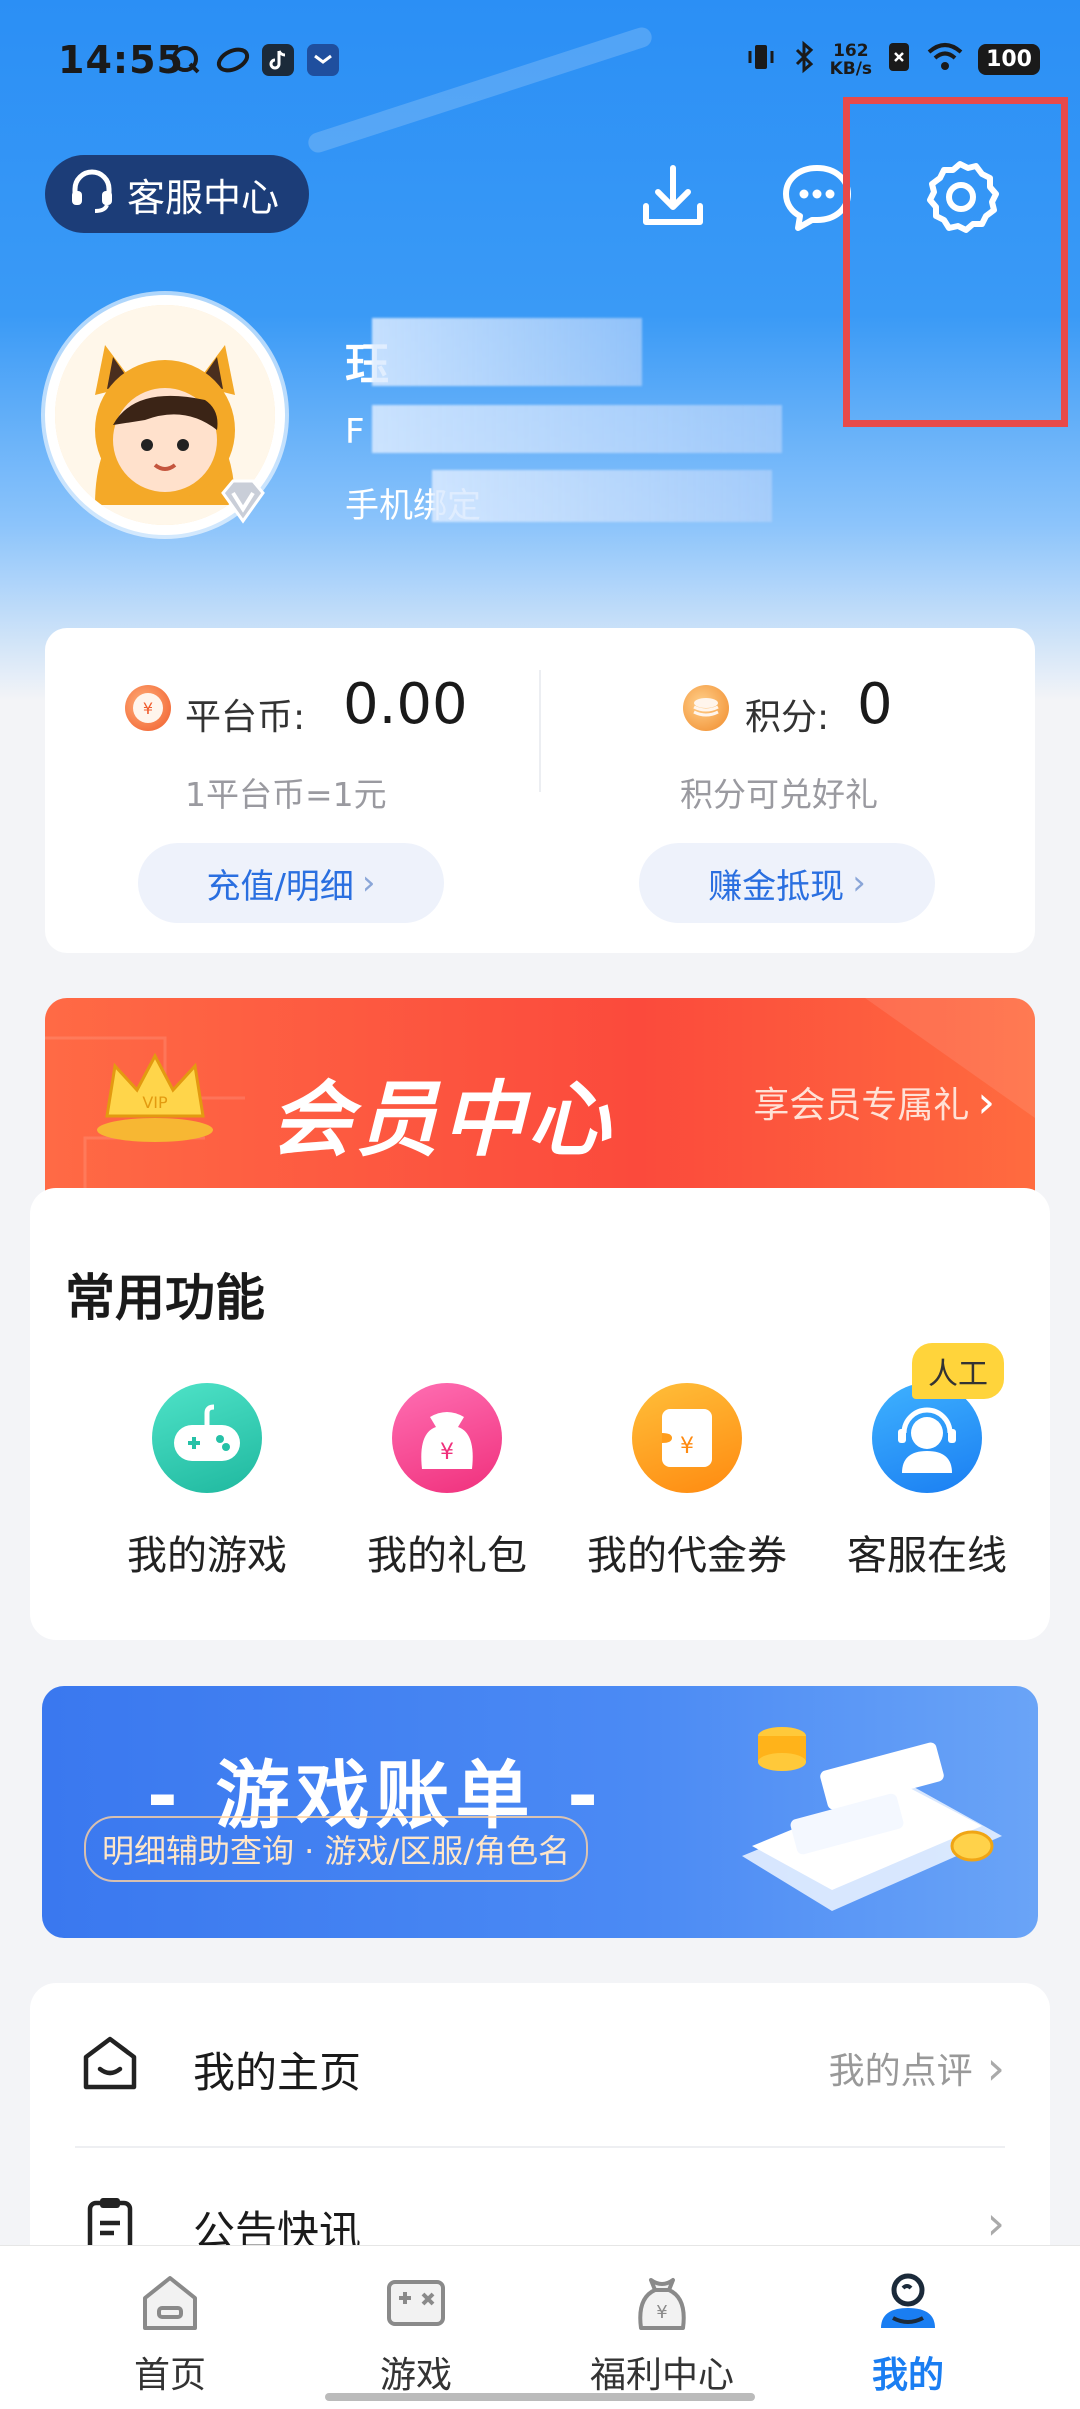 The image size is (1080, 2409). I want to click on my-homepage-row: 我的主页 我的点评 ›, so click(540, 2063).